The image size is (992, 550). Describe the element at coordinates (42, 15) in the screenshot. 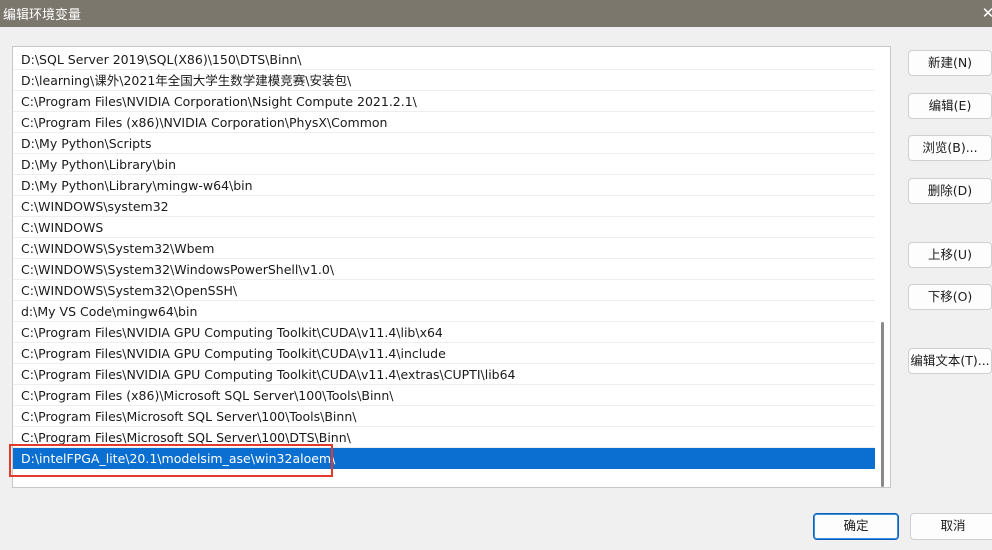

I see `window-title: 编辑环境变量` at that location.